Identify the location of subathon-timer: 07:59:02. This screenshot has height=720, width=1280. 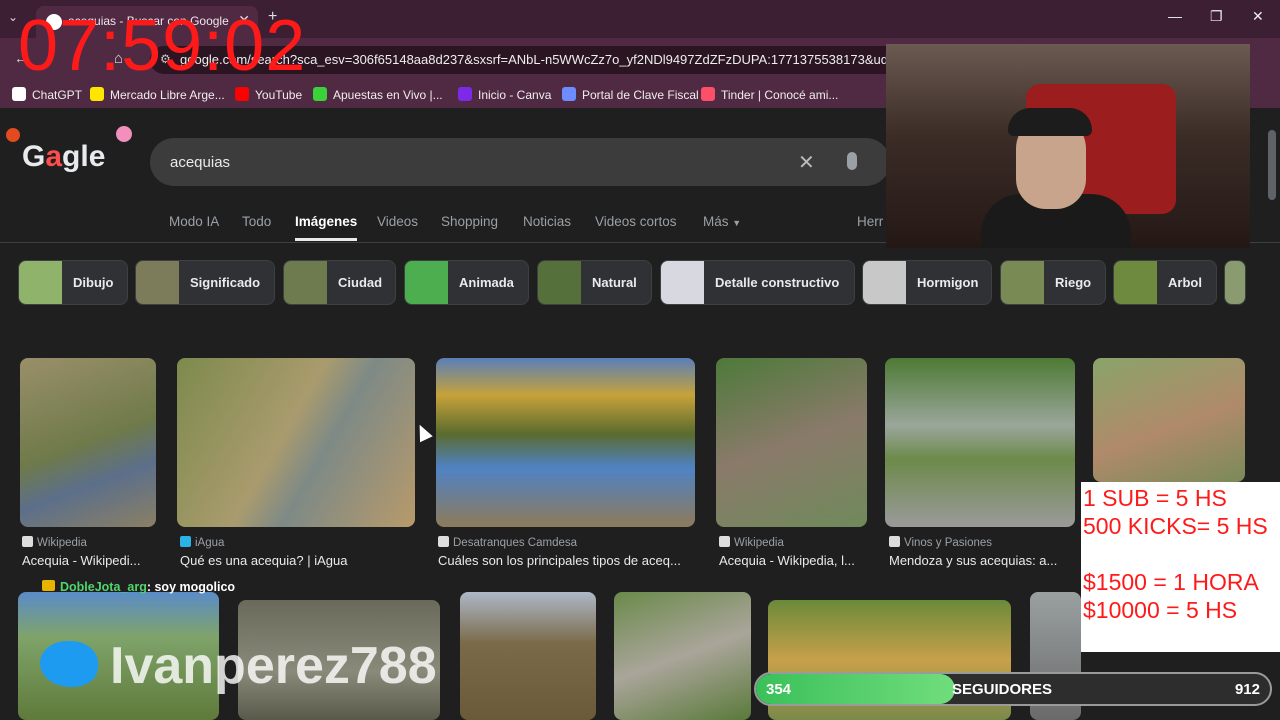
(162, 46).